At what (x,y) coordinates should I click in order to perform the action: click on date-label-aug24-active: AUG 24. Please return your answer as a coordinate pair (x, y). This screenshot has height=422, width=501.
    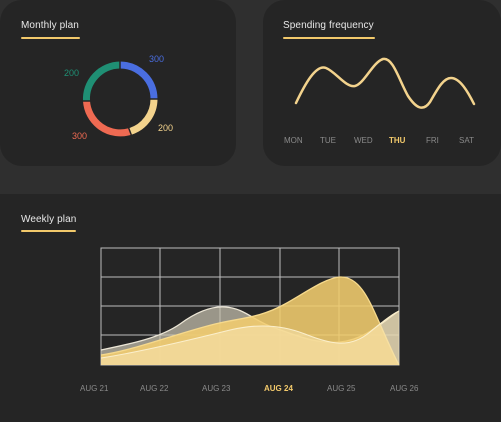
    Looking at the image, I should click on (278, 388).